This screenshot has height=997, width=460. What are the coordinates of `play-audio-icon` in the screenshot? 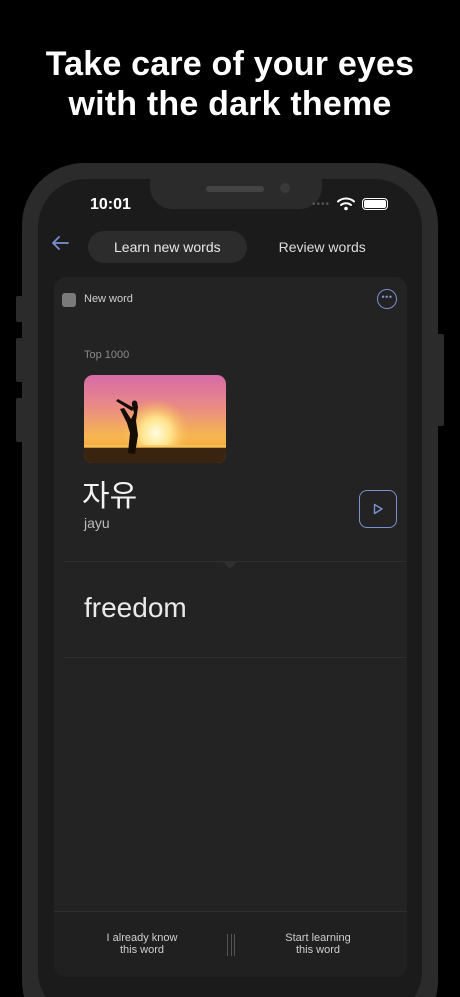 It's located at (378, 509).